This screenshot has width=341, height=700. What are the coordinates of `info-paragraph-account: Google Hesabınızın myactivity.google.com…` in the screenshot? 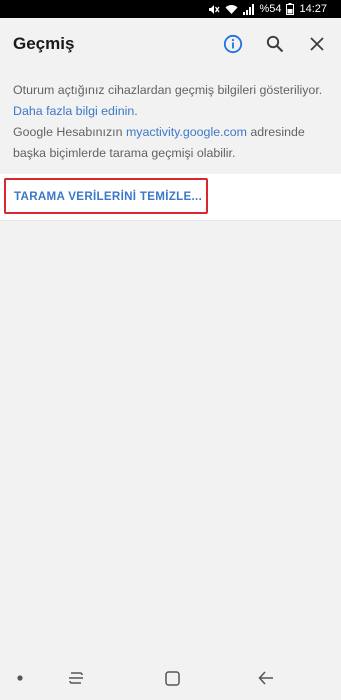 It's located at (172, 143).